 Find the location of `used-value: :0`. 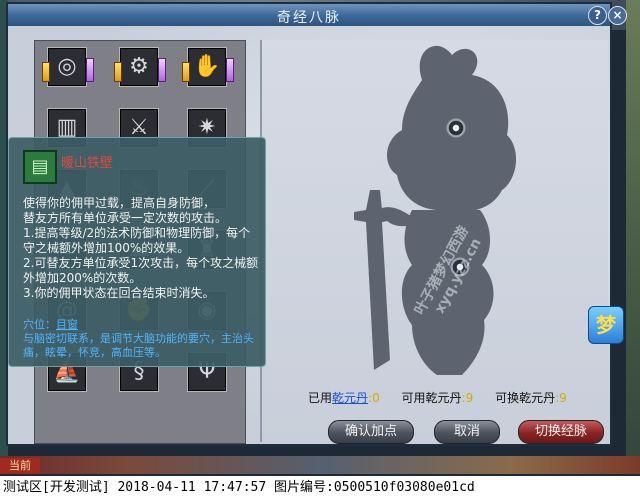

used-value: :0 is located at coordinates (374, 398).